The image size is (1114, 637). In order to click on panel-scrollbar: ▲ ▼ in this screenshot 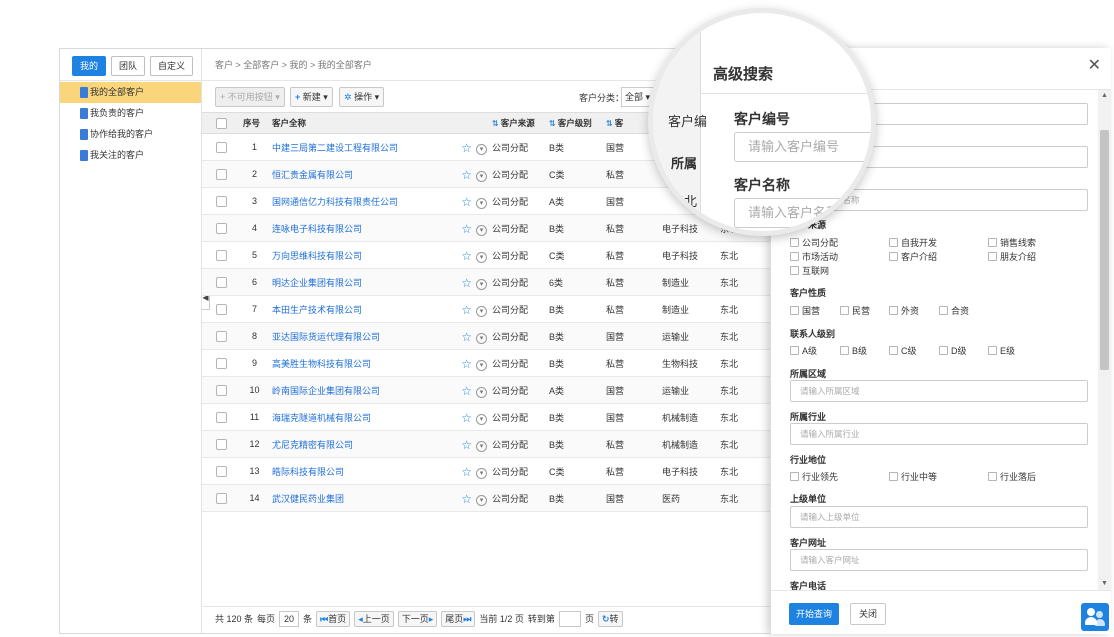, I will do `click(1104, 340)`.